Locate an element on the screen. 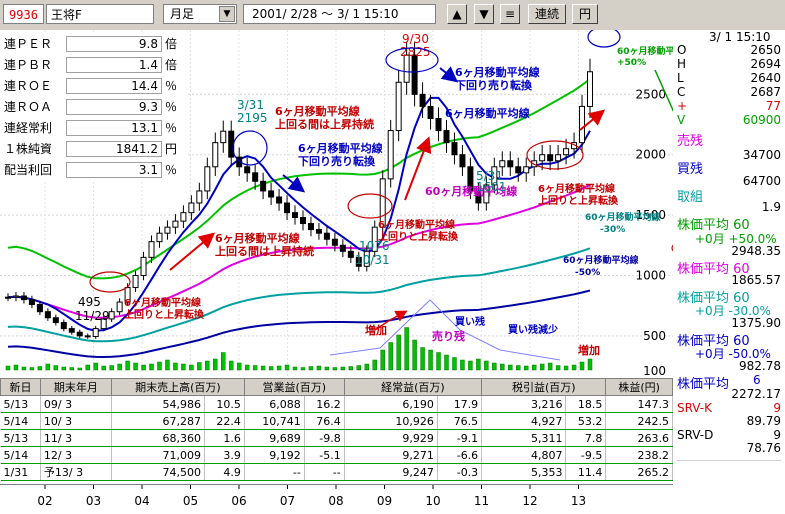 This screenshot has height=514, width=785. fund-label: 連ＲＯＡ is located at coordinates (28, 107).